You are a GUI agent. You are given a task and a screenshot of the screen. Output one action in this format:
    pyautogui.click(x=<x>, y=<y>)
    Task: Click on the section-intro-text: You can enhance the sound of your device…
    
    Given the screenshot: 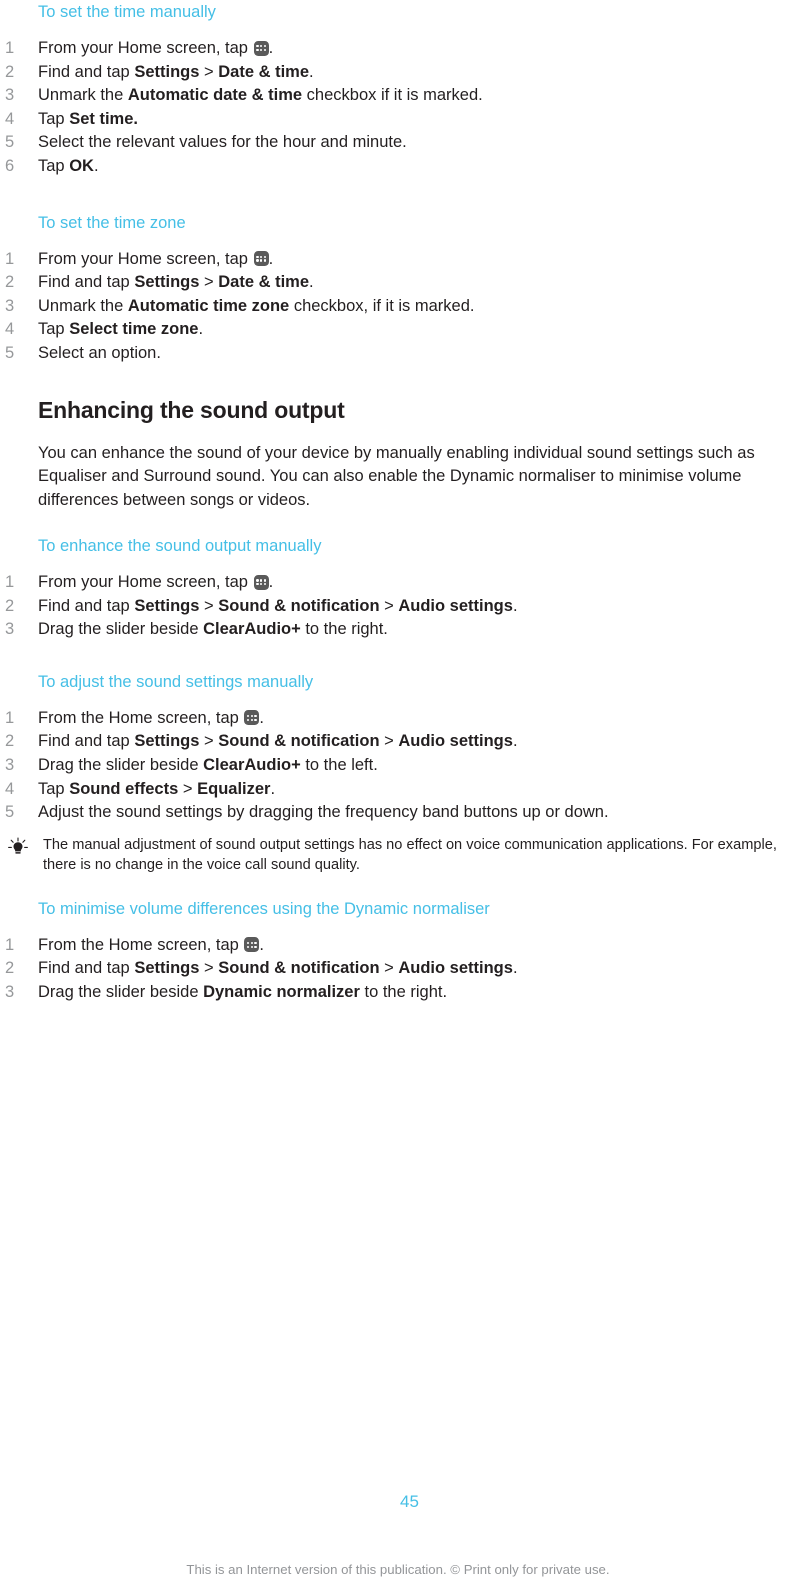 What is the action you would take?
    pyautogui.click(x=396, y=476)
    